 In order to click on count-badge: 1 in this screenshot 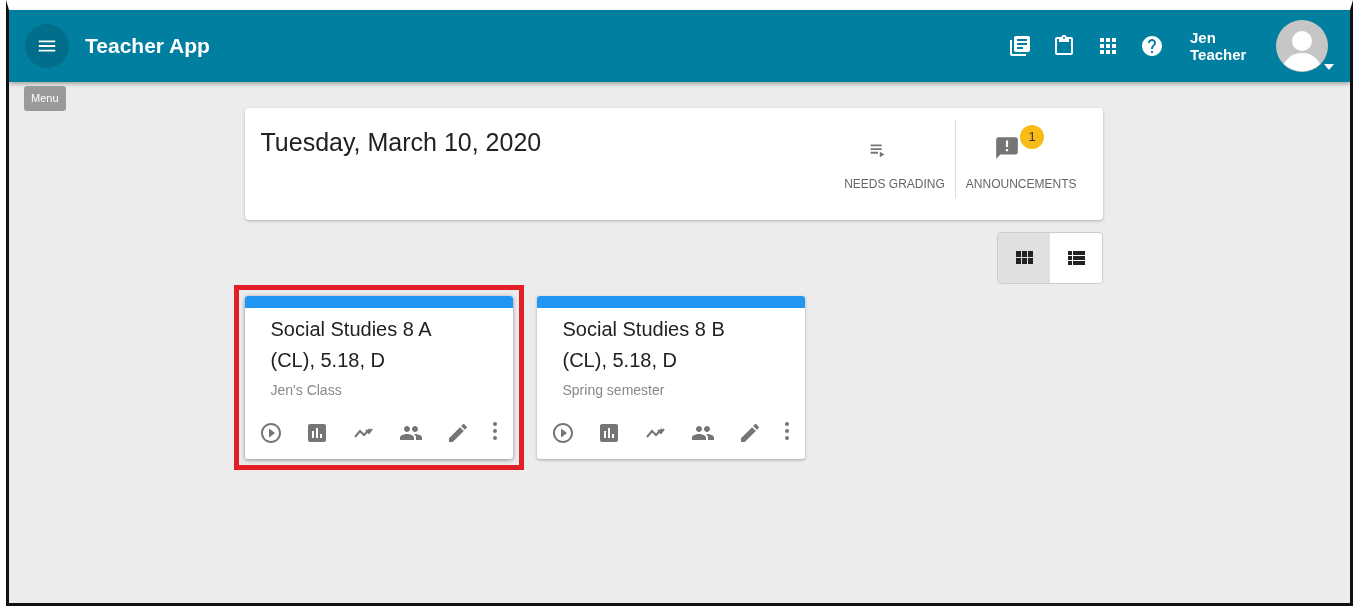, I will do `click(1032, 137)`.